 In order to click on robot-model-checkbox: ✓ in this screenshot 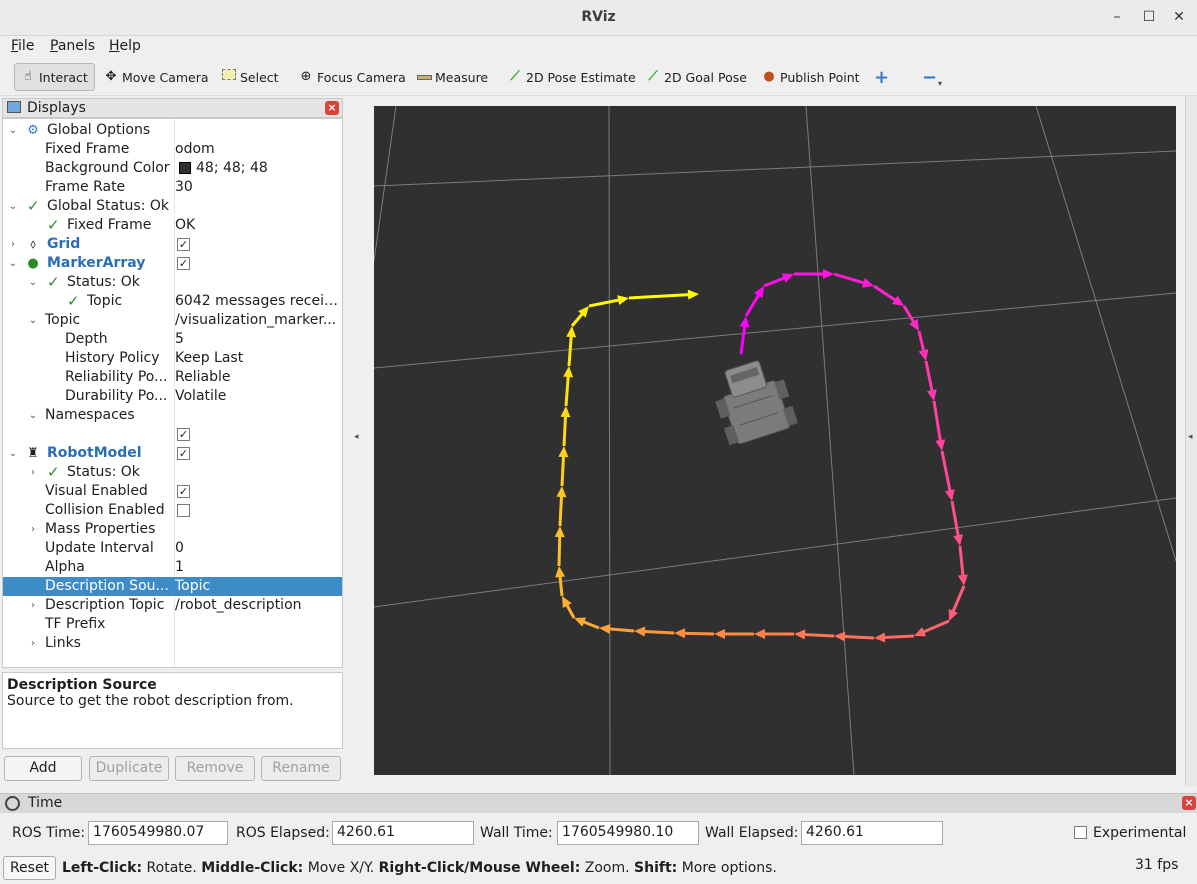, I will do `click(183, 453)`.